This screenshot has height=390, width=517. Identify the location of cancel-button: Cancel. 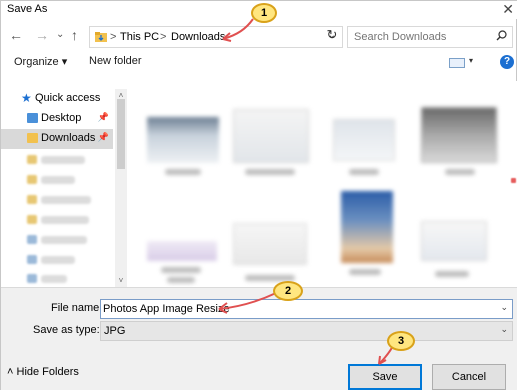
(469, 377).